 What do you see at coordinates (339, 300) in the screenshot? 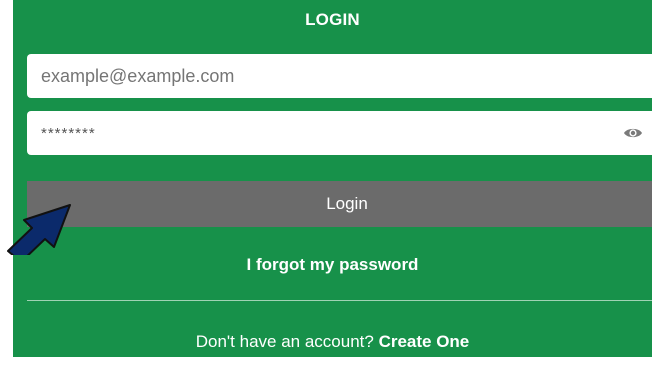
I see `divider` at bounding box center [339, 300].